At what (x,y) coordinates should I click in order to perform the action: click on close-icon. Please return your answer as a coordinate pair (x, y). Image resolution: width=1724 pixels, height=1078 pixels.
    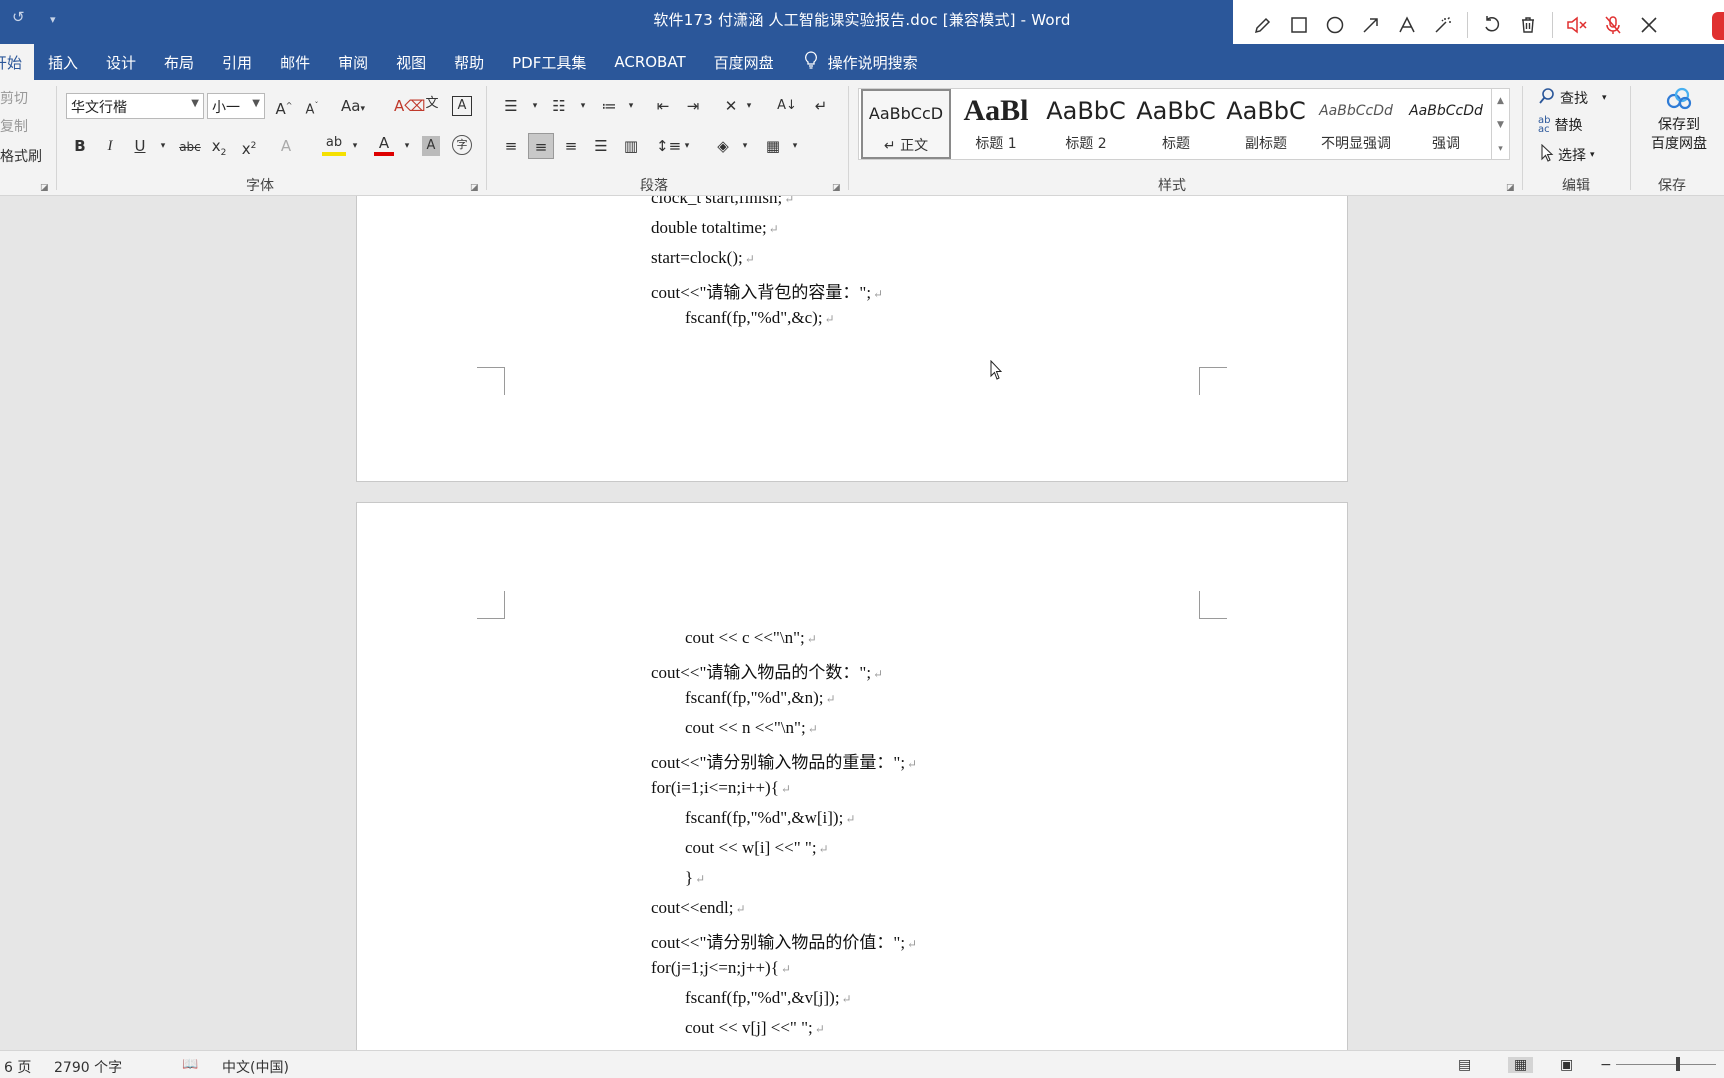
    Looking at the image, I should click on (1649, 25).